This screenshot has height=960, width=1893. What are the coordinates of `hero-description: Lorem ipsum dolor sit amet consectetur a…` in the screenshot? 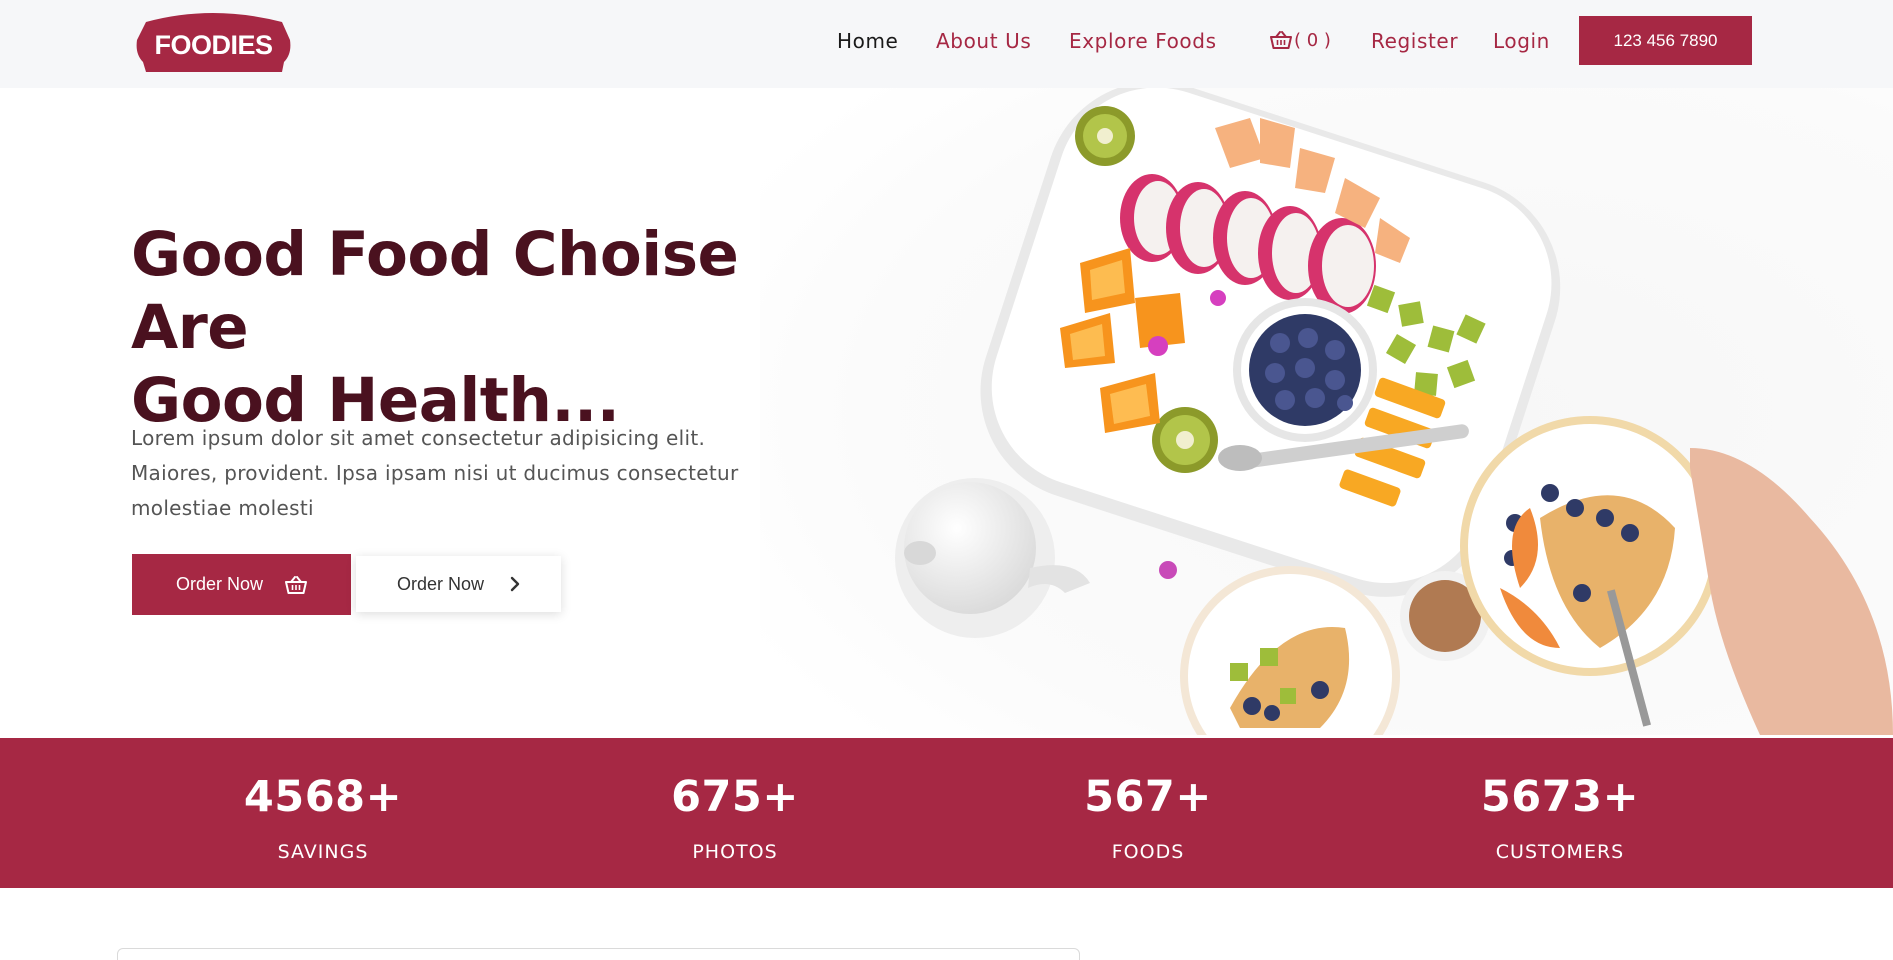 It's located at (435, 473).